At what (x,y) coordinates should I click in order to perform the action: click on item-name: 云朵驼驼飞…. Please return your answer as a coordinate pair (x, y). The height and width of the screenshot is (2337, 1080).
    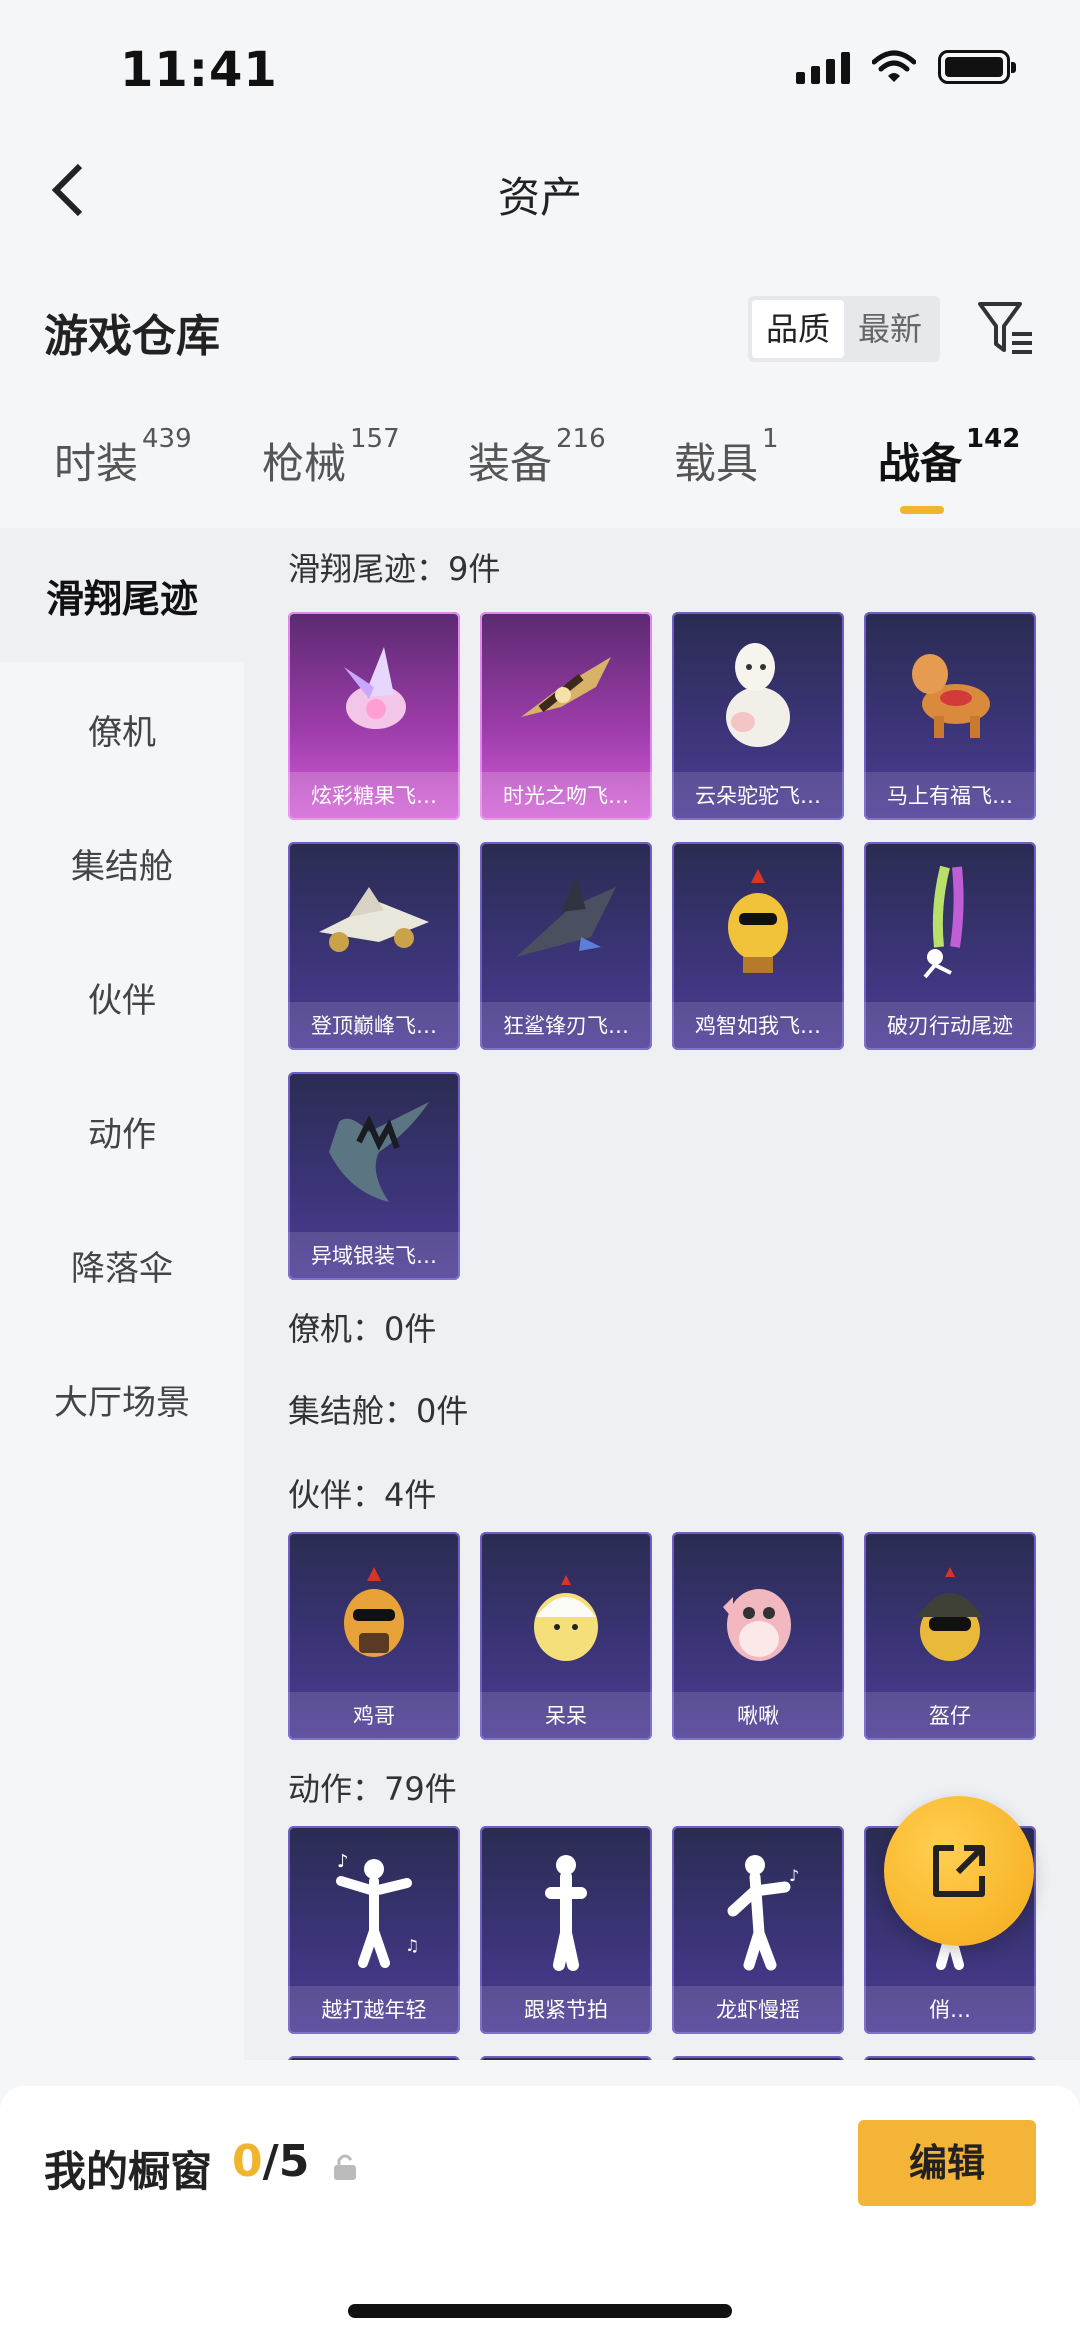
    Looking at the image, I should click on (758, 796).